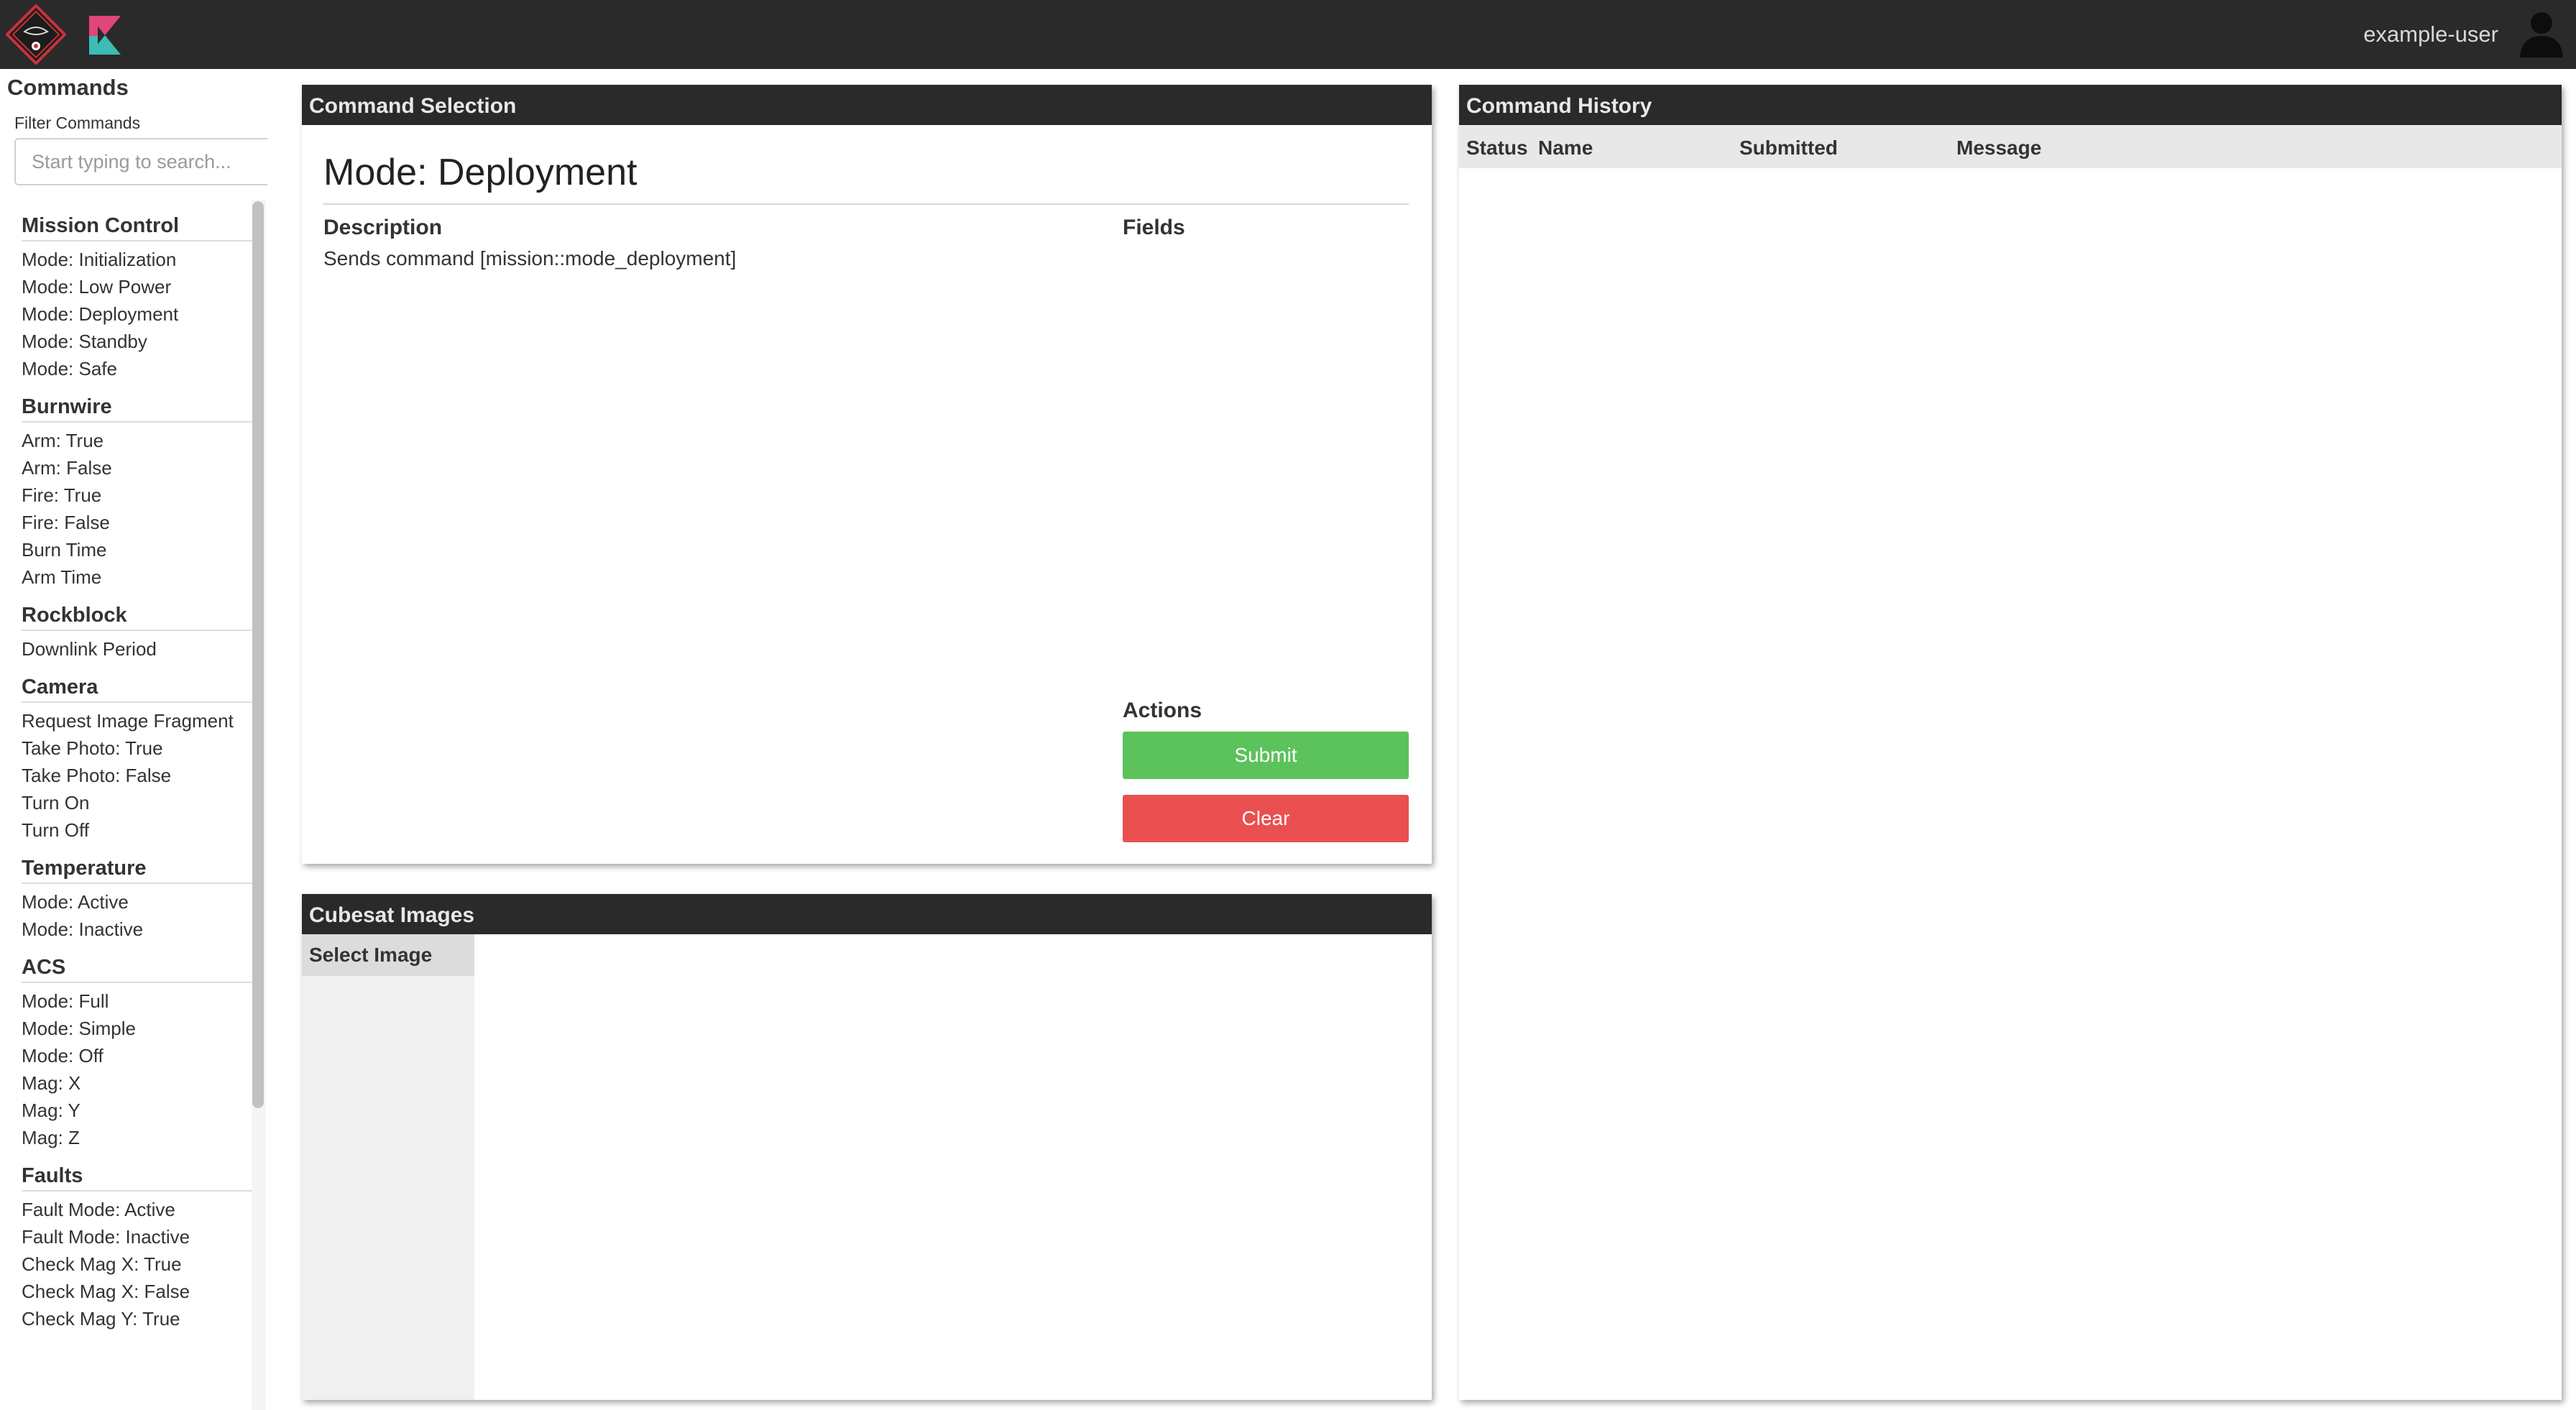 The image size is (2576, 1410). What do you see at coordinates (388, 955) in the screenshot?
I see `select-image-label: Select Image` at bounding box center [388, 955].